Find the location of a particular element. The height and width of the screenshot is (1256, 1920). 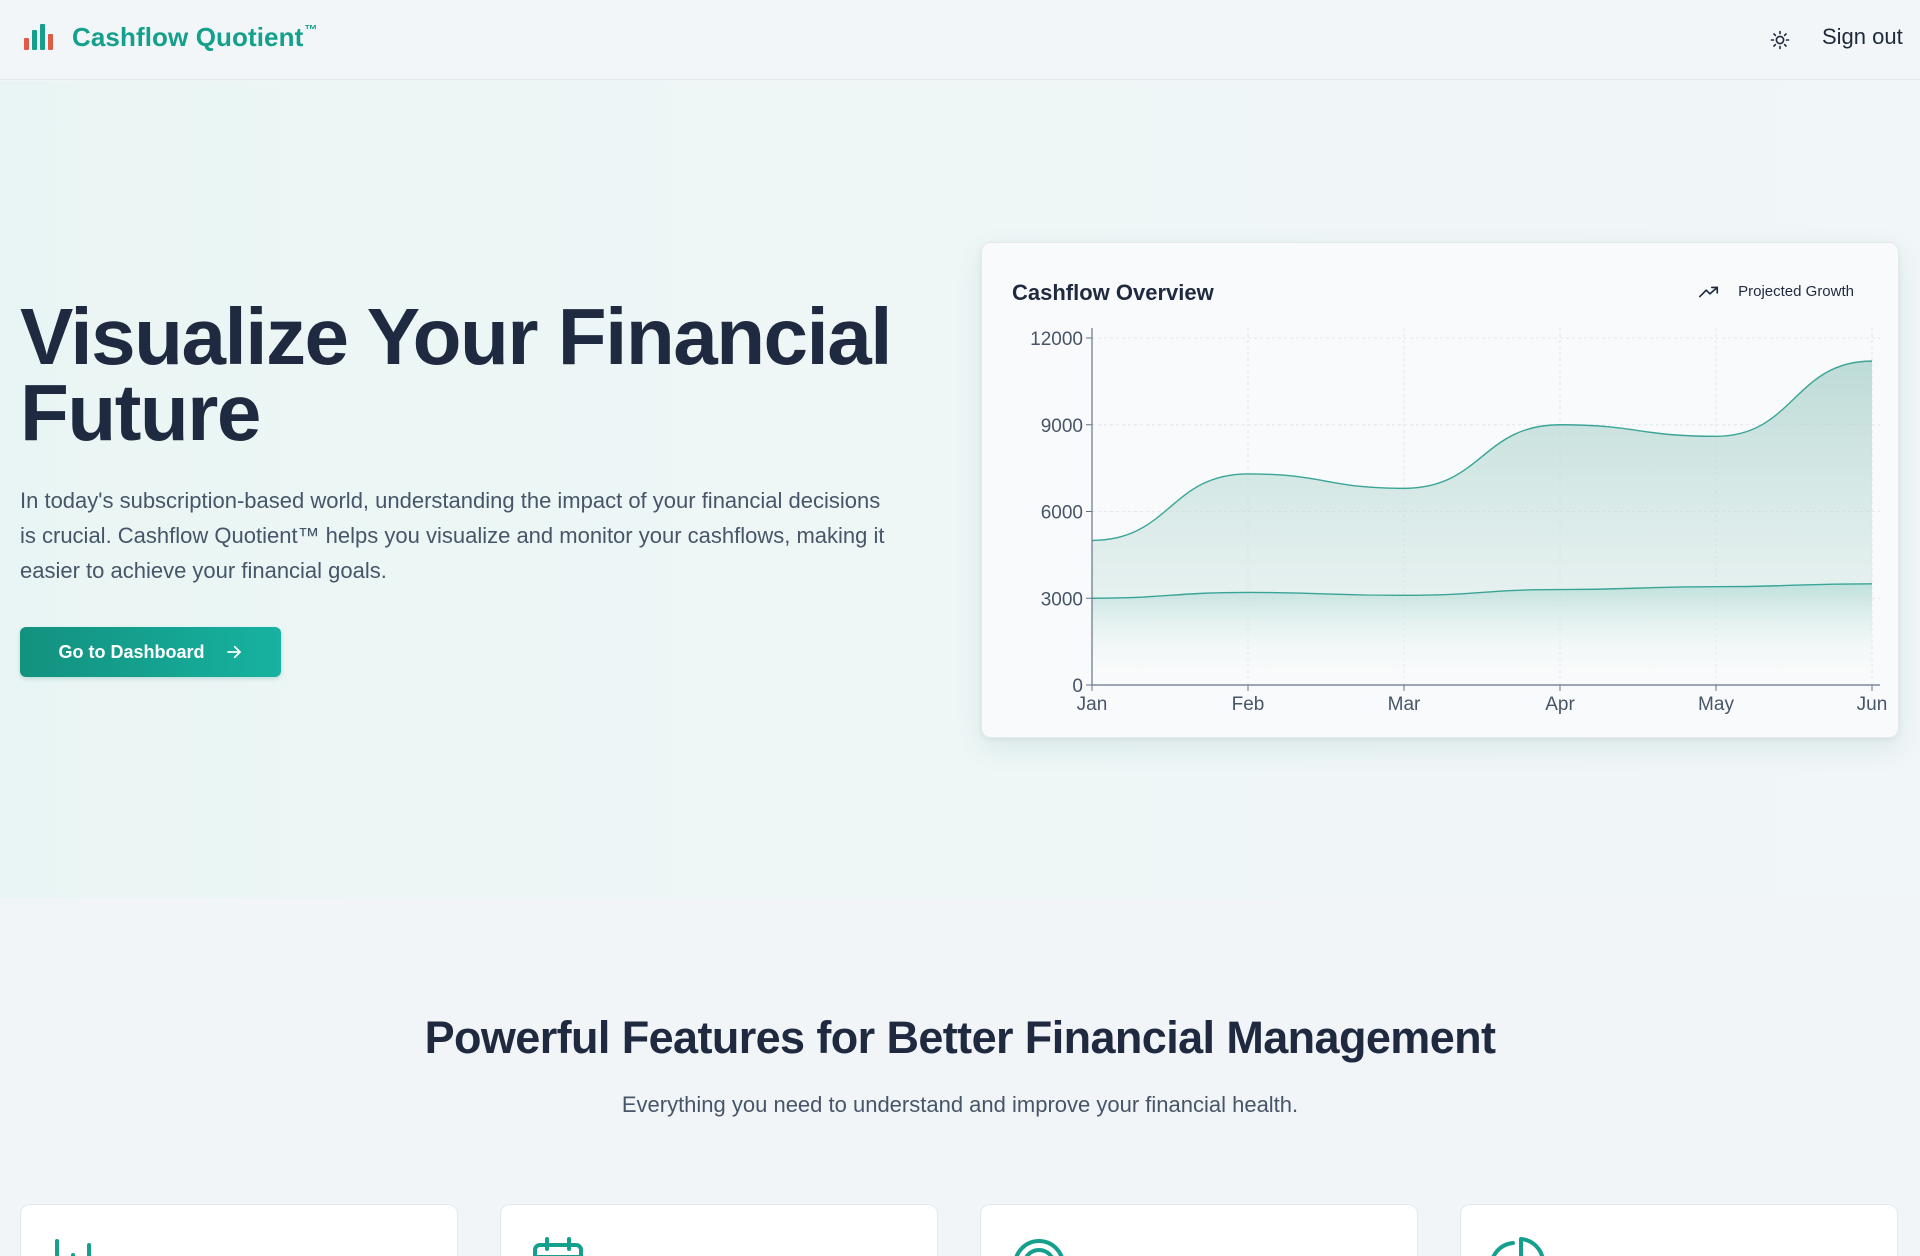

go-to-dashboard-label: Go to Dashboard is located at coordinates (131, 651).